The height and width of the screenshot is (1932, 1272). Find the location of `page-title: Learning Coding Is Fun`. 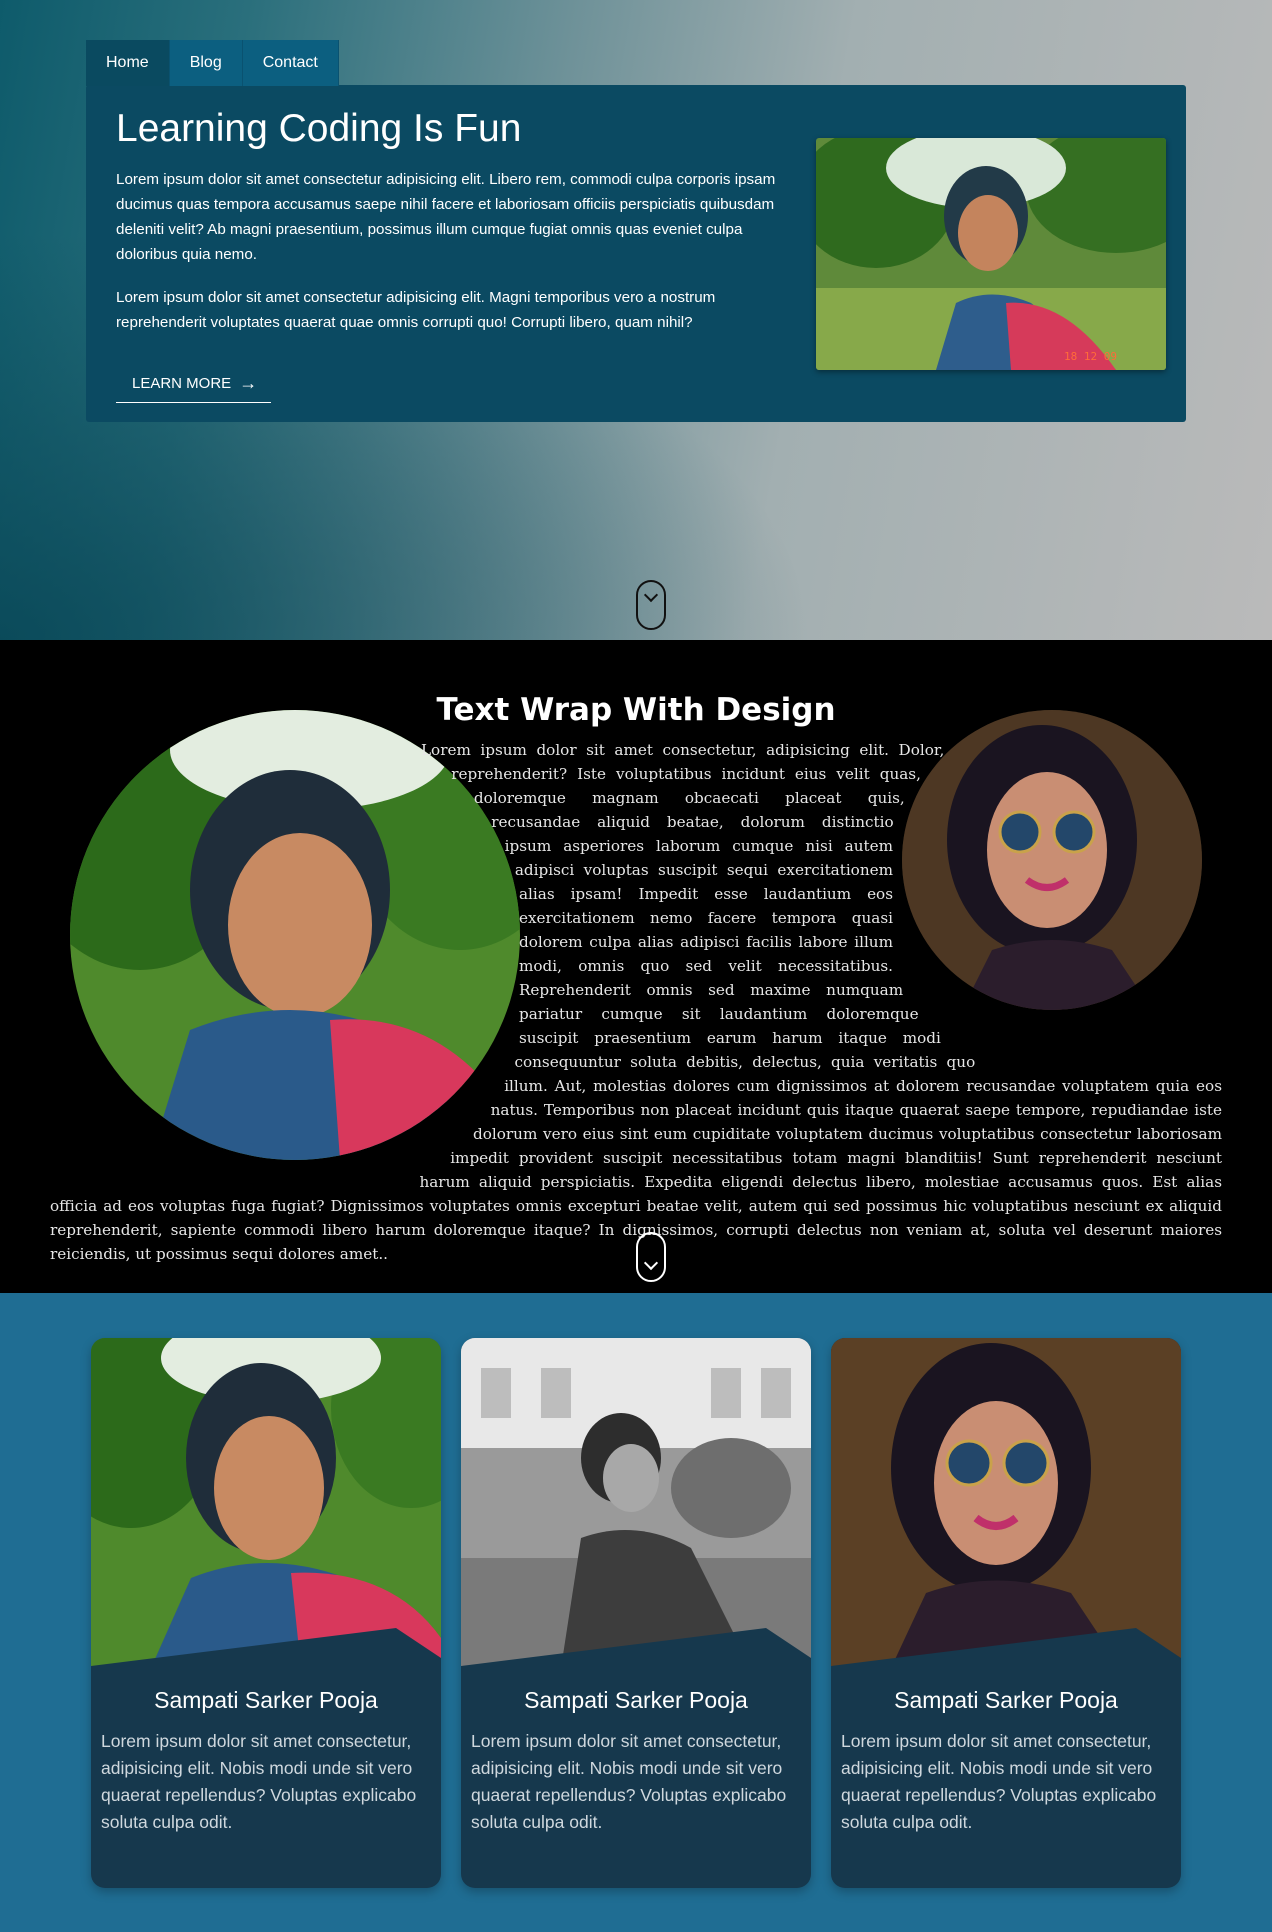

page-title: Learning Coding Is Fun is located at coordinates (319, 128).